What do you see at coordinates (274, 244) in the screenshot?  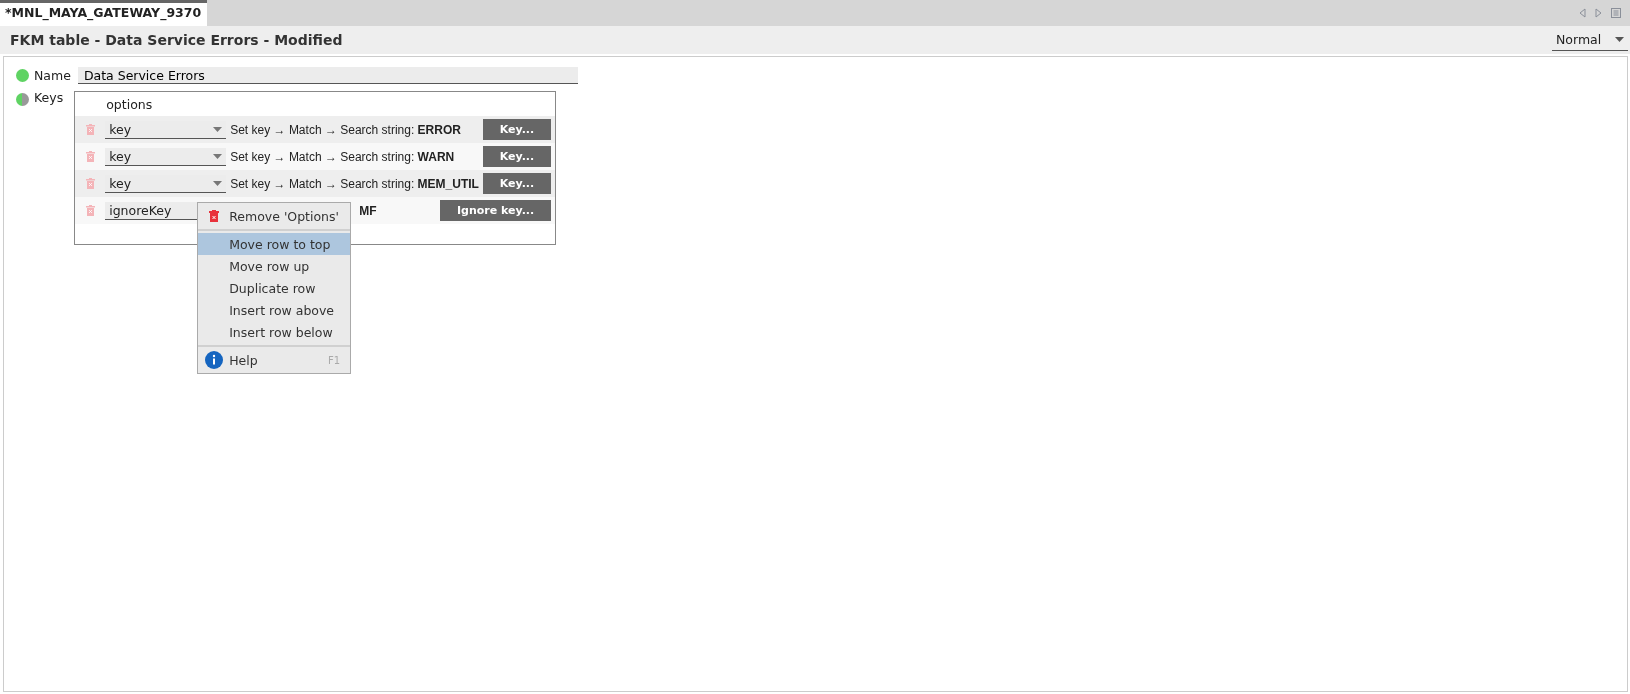 I see `menu-item: Move row to top` at bounding box center [274, 244].